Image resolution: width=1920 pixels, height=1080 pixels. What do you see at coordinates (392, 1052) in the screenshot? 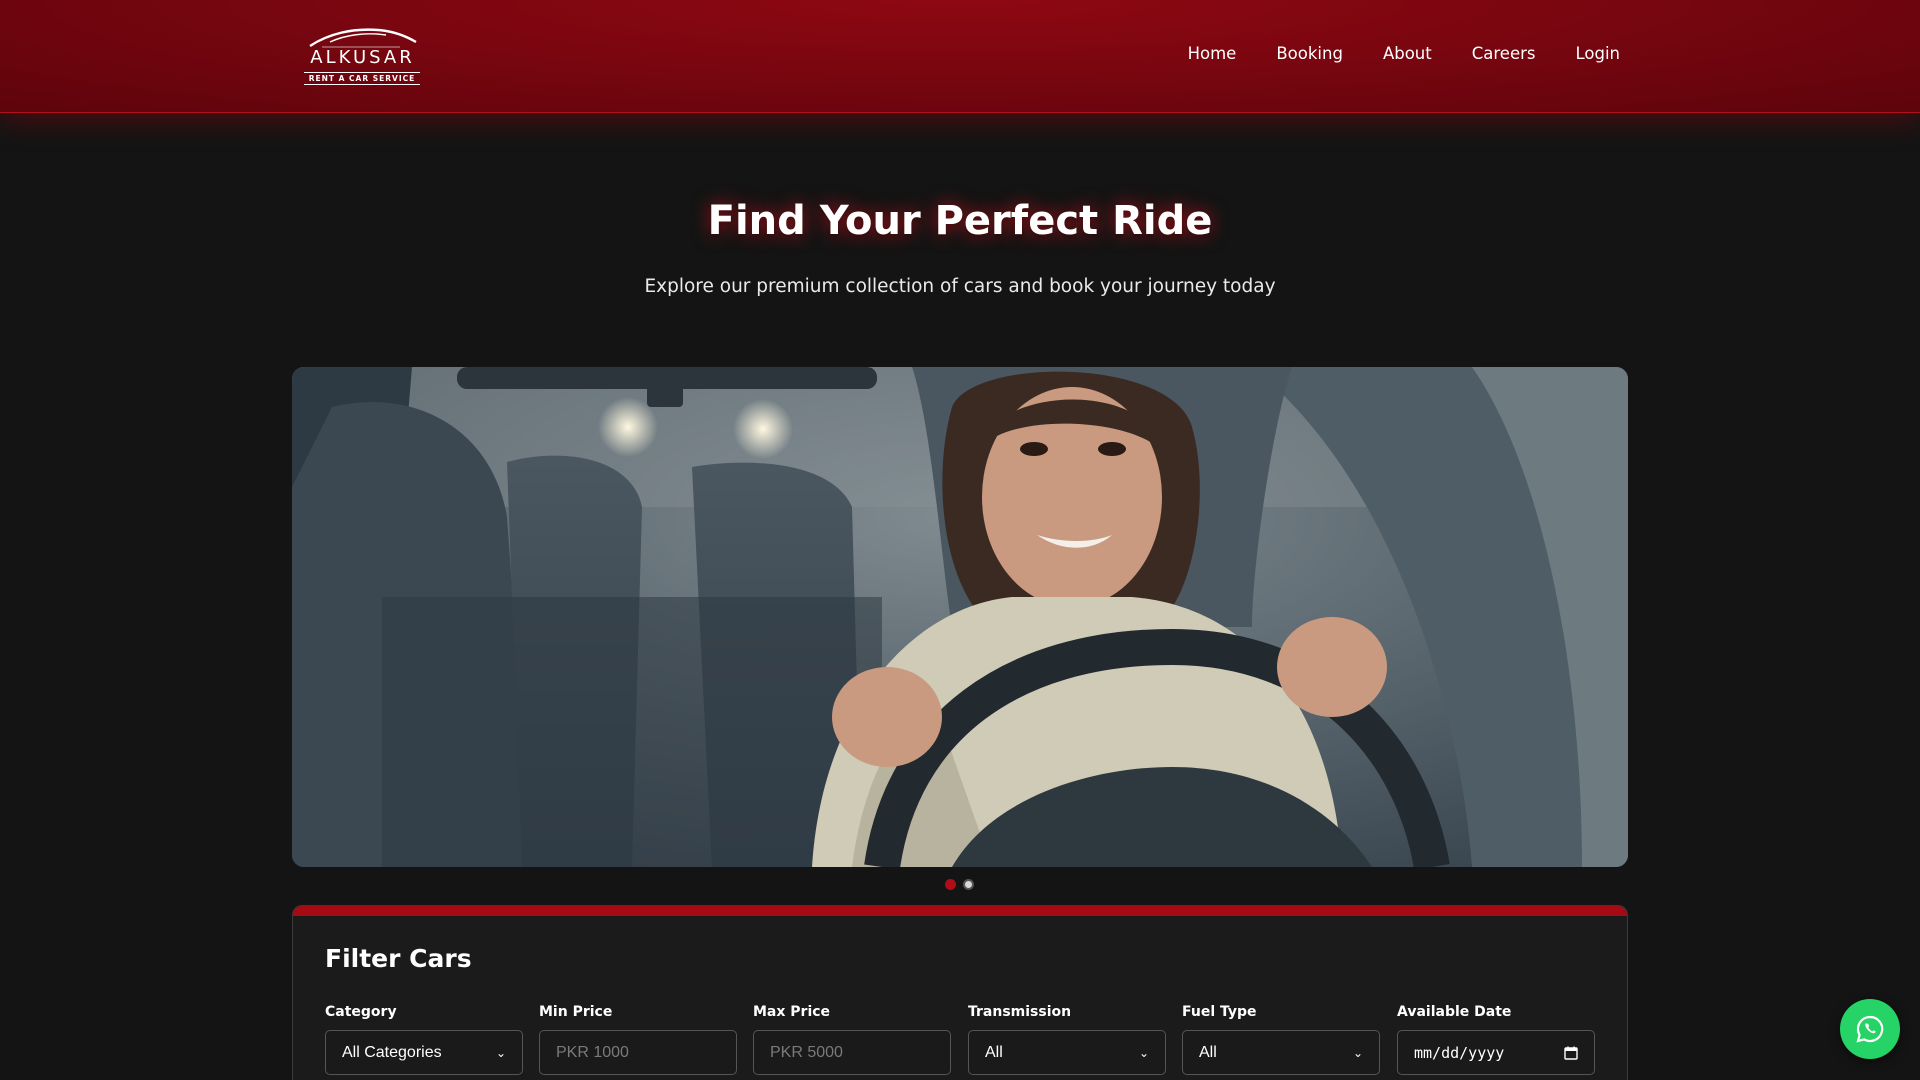
I see `category-value: All Categories` at bounding box center [392, 1052].